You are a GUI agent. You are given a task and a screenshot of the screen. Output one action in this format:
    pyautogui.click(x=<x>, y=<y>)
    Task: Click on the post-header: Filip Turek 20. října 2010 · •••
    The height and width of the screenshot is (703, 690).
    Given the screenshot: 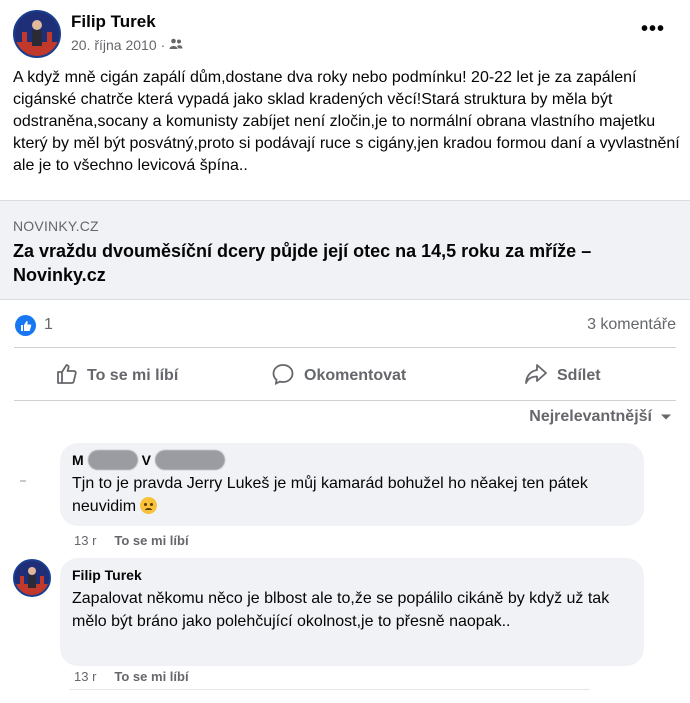 What is the action you would take?
    pyautogui.click(x=345, y=31)
    